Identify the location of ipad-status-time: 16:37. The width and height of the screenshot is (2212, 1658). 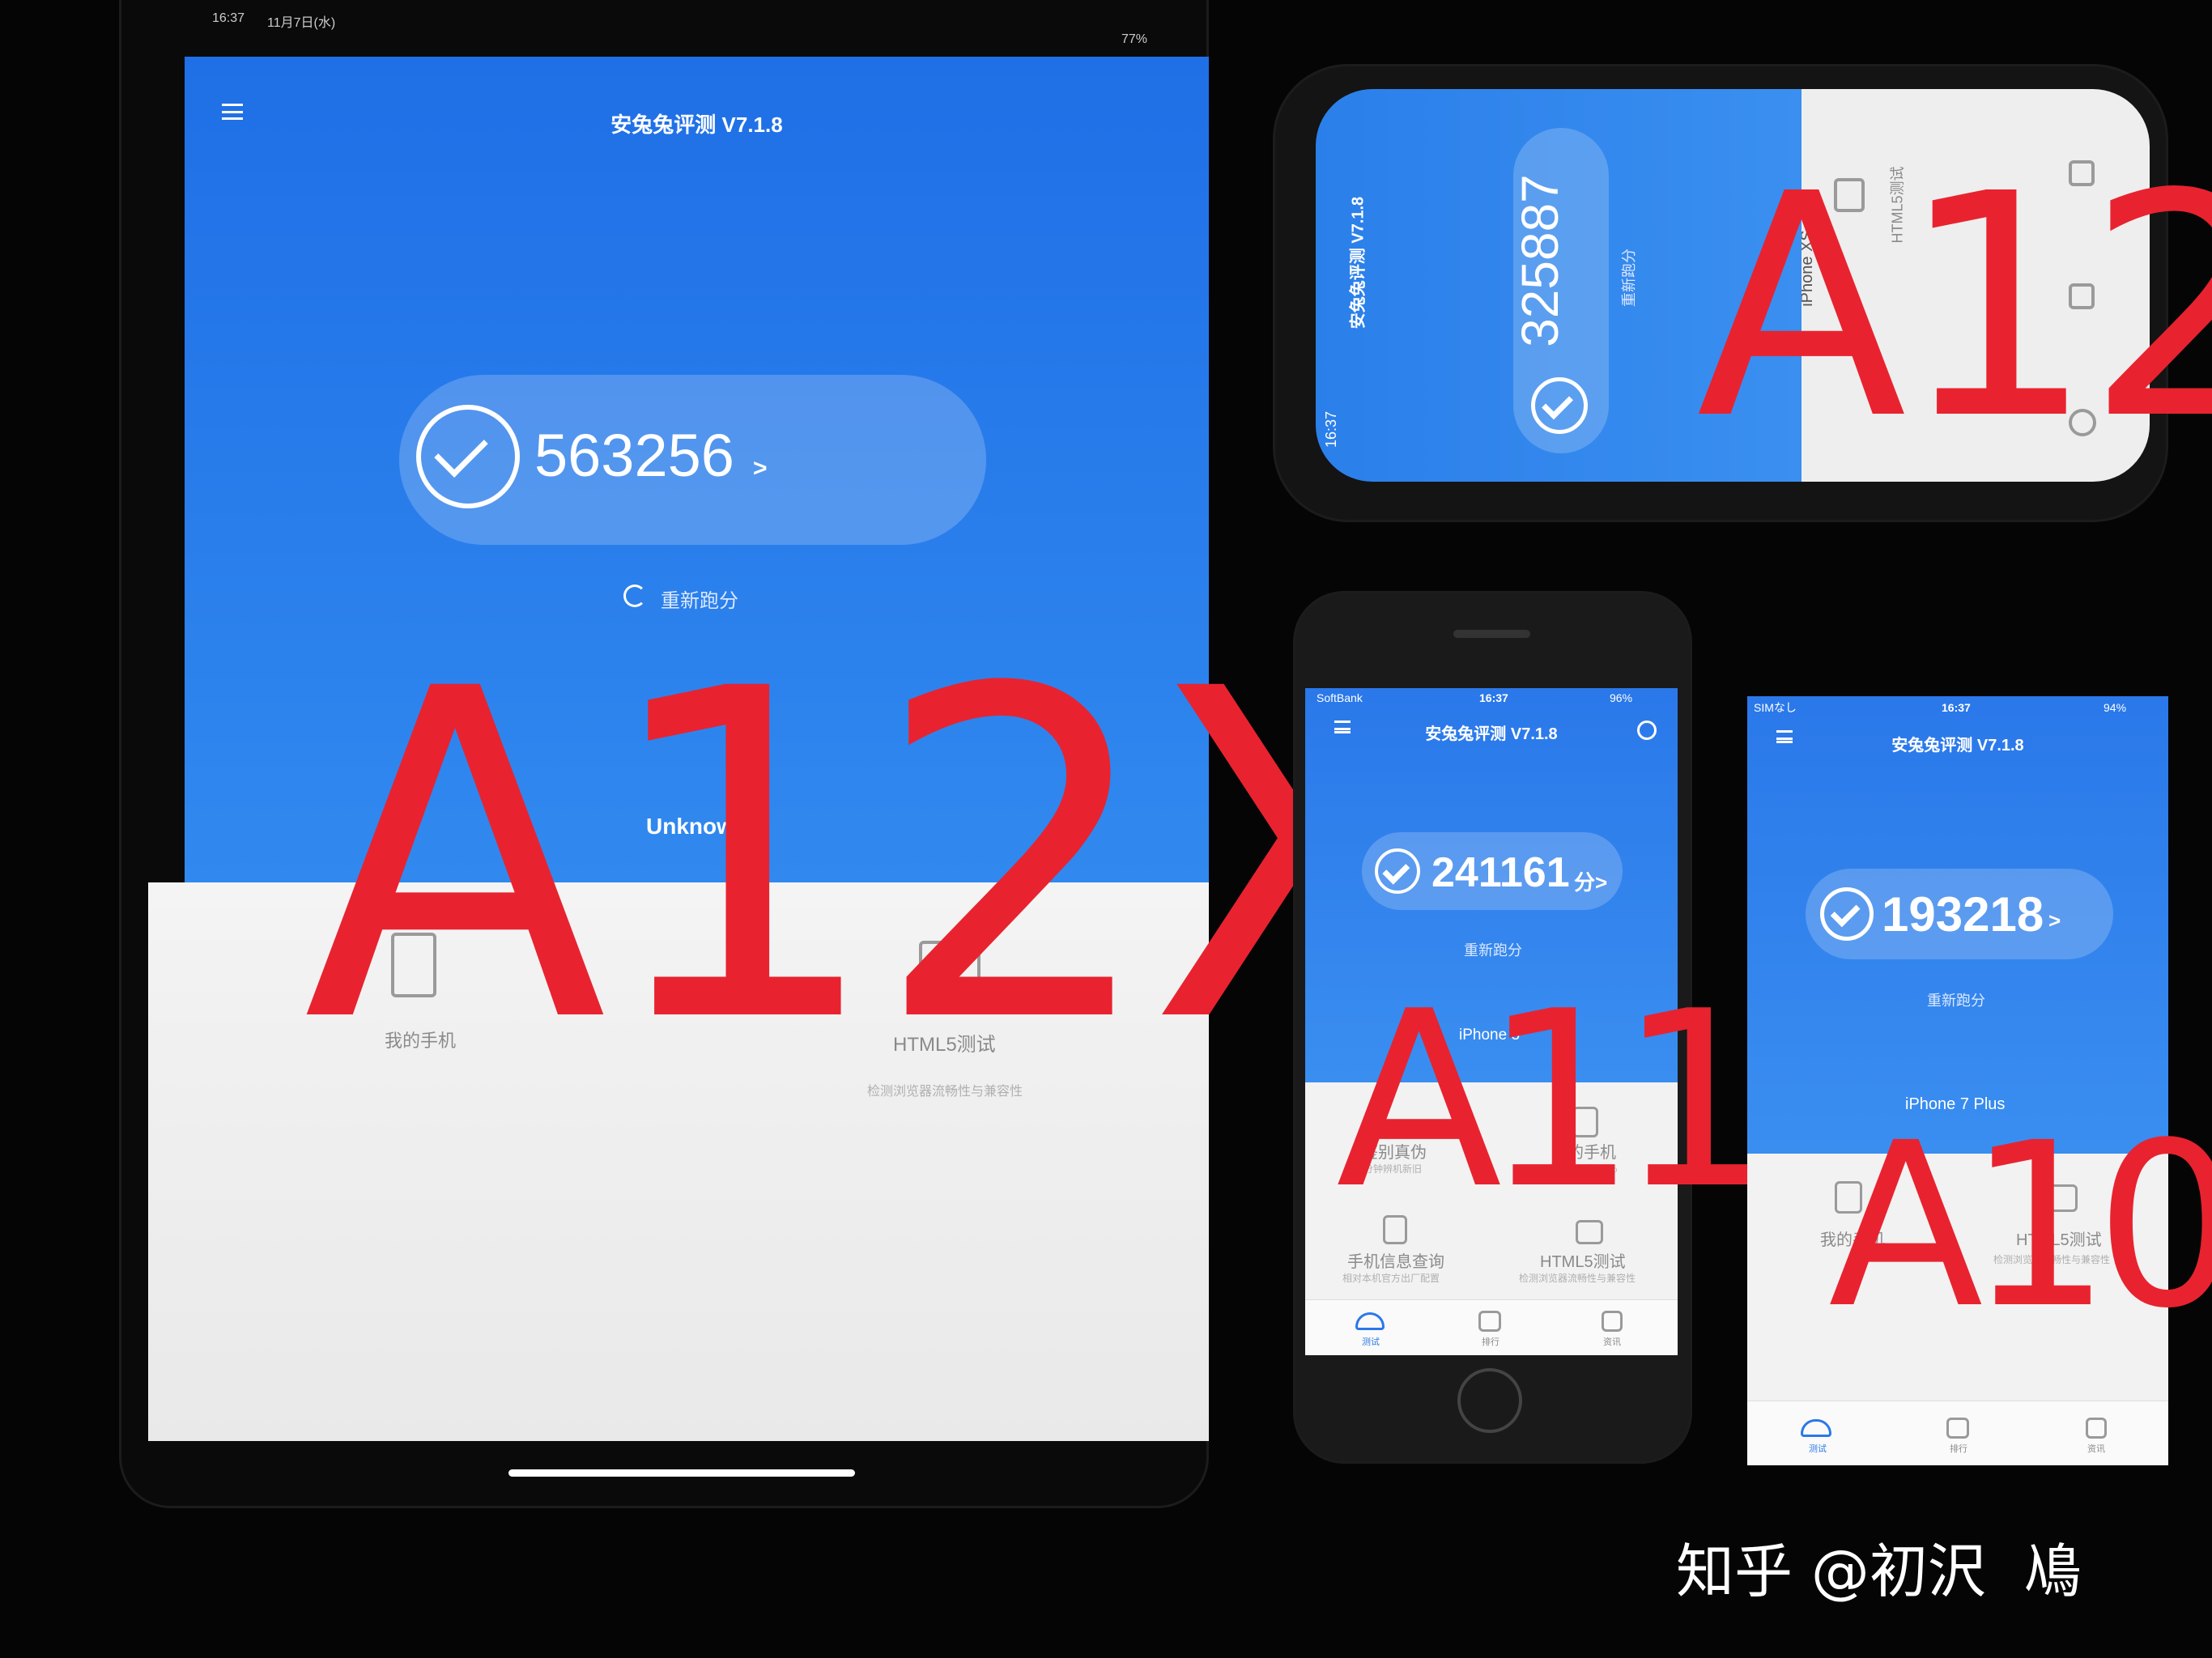
(229, 18).